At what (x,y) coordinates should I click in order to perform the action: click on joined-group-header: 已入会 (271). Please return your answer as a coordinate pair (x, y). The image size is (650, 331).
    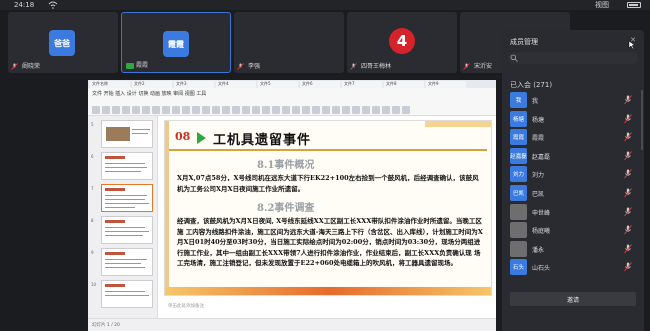
    Looking at the image, I should click on (531, 85).